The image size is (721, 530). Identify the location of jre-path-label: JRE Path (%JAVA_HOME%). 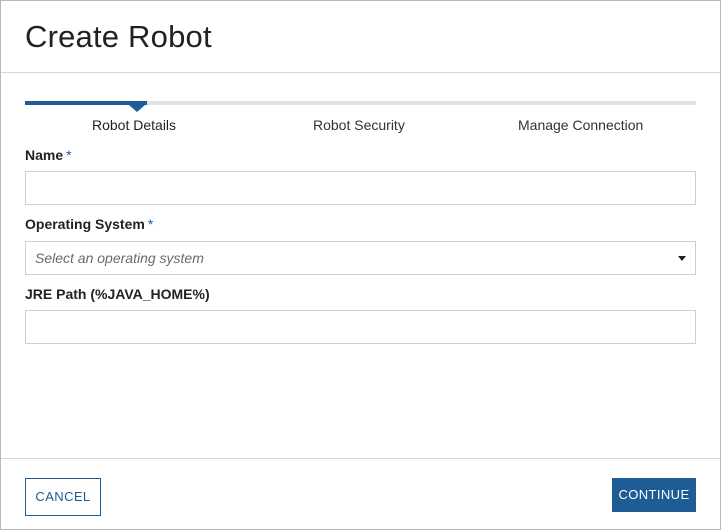
(117, 294).